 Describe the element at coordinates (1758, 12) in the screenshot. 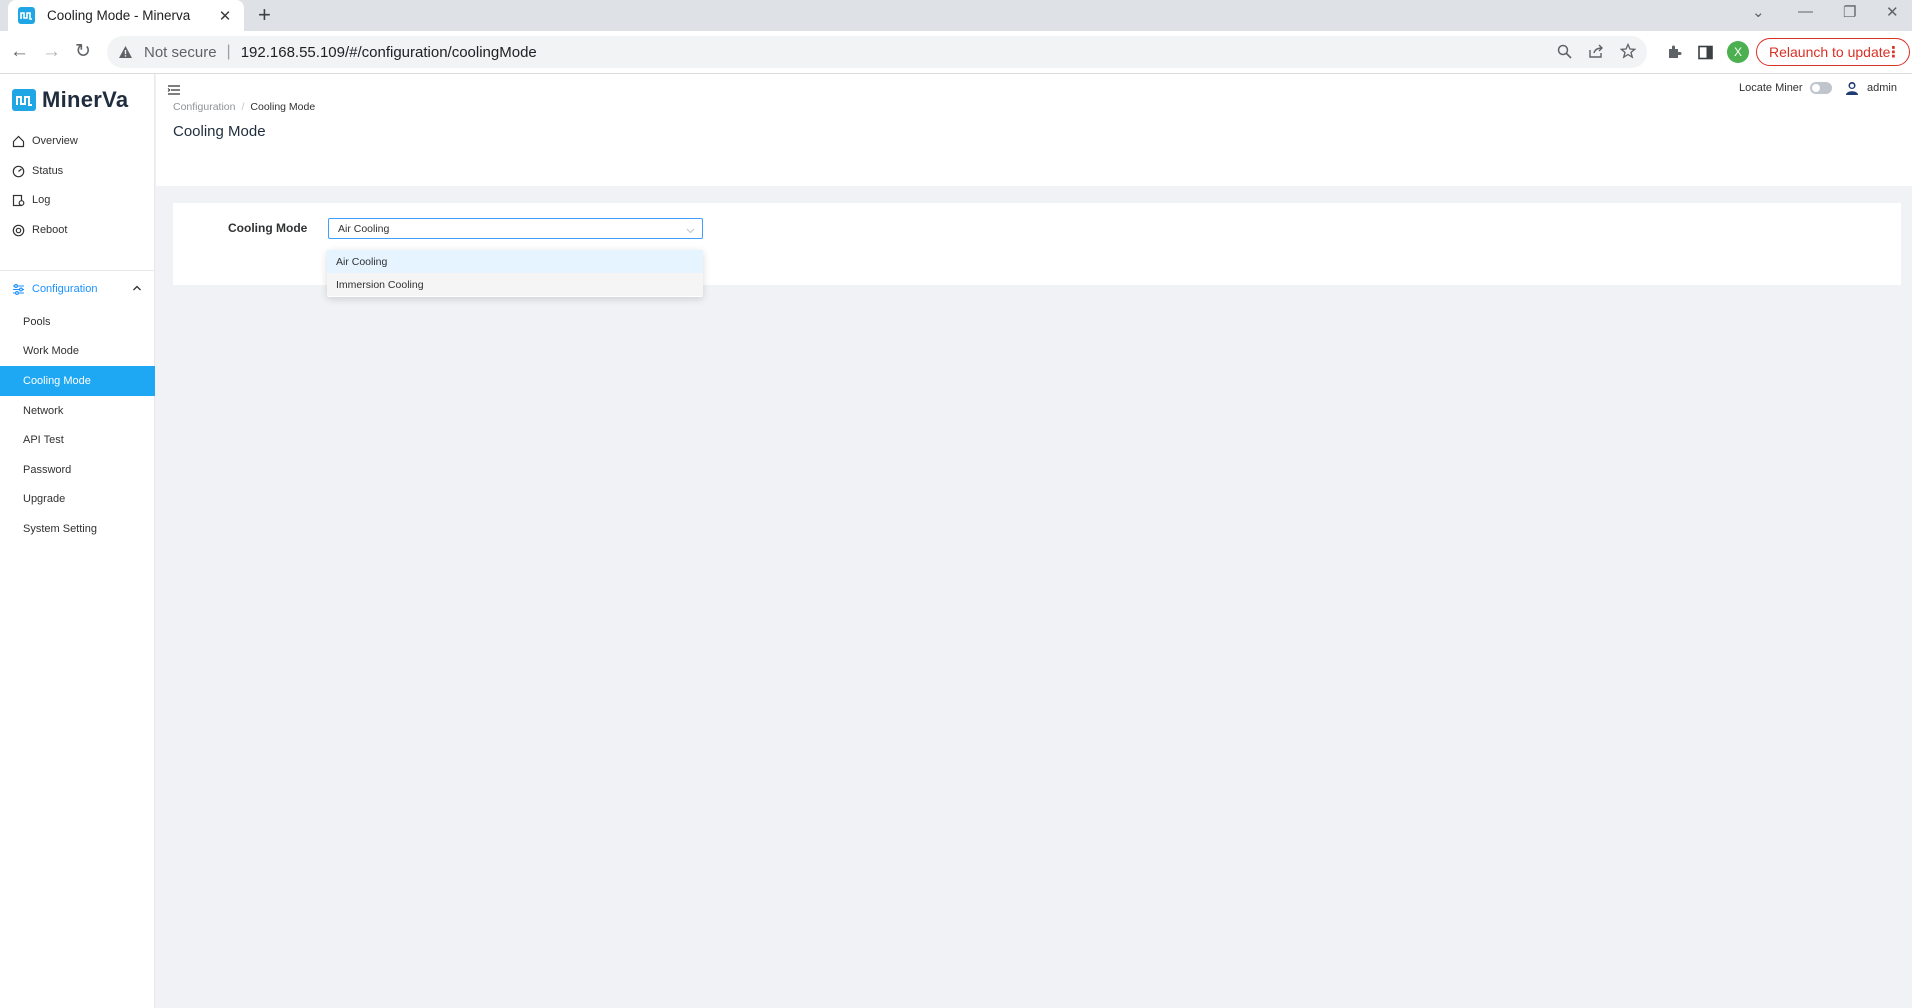

I see `tab-search-icon: ⌄` at that location.